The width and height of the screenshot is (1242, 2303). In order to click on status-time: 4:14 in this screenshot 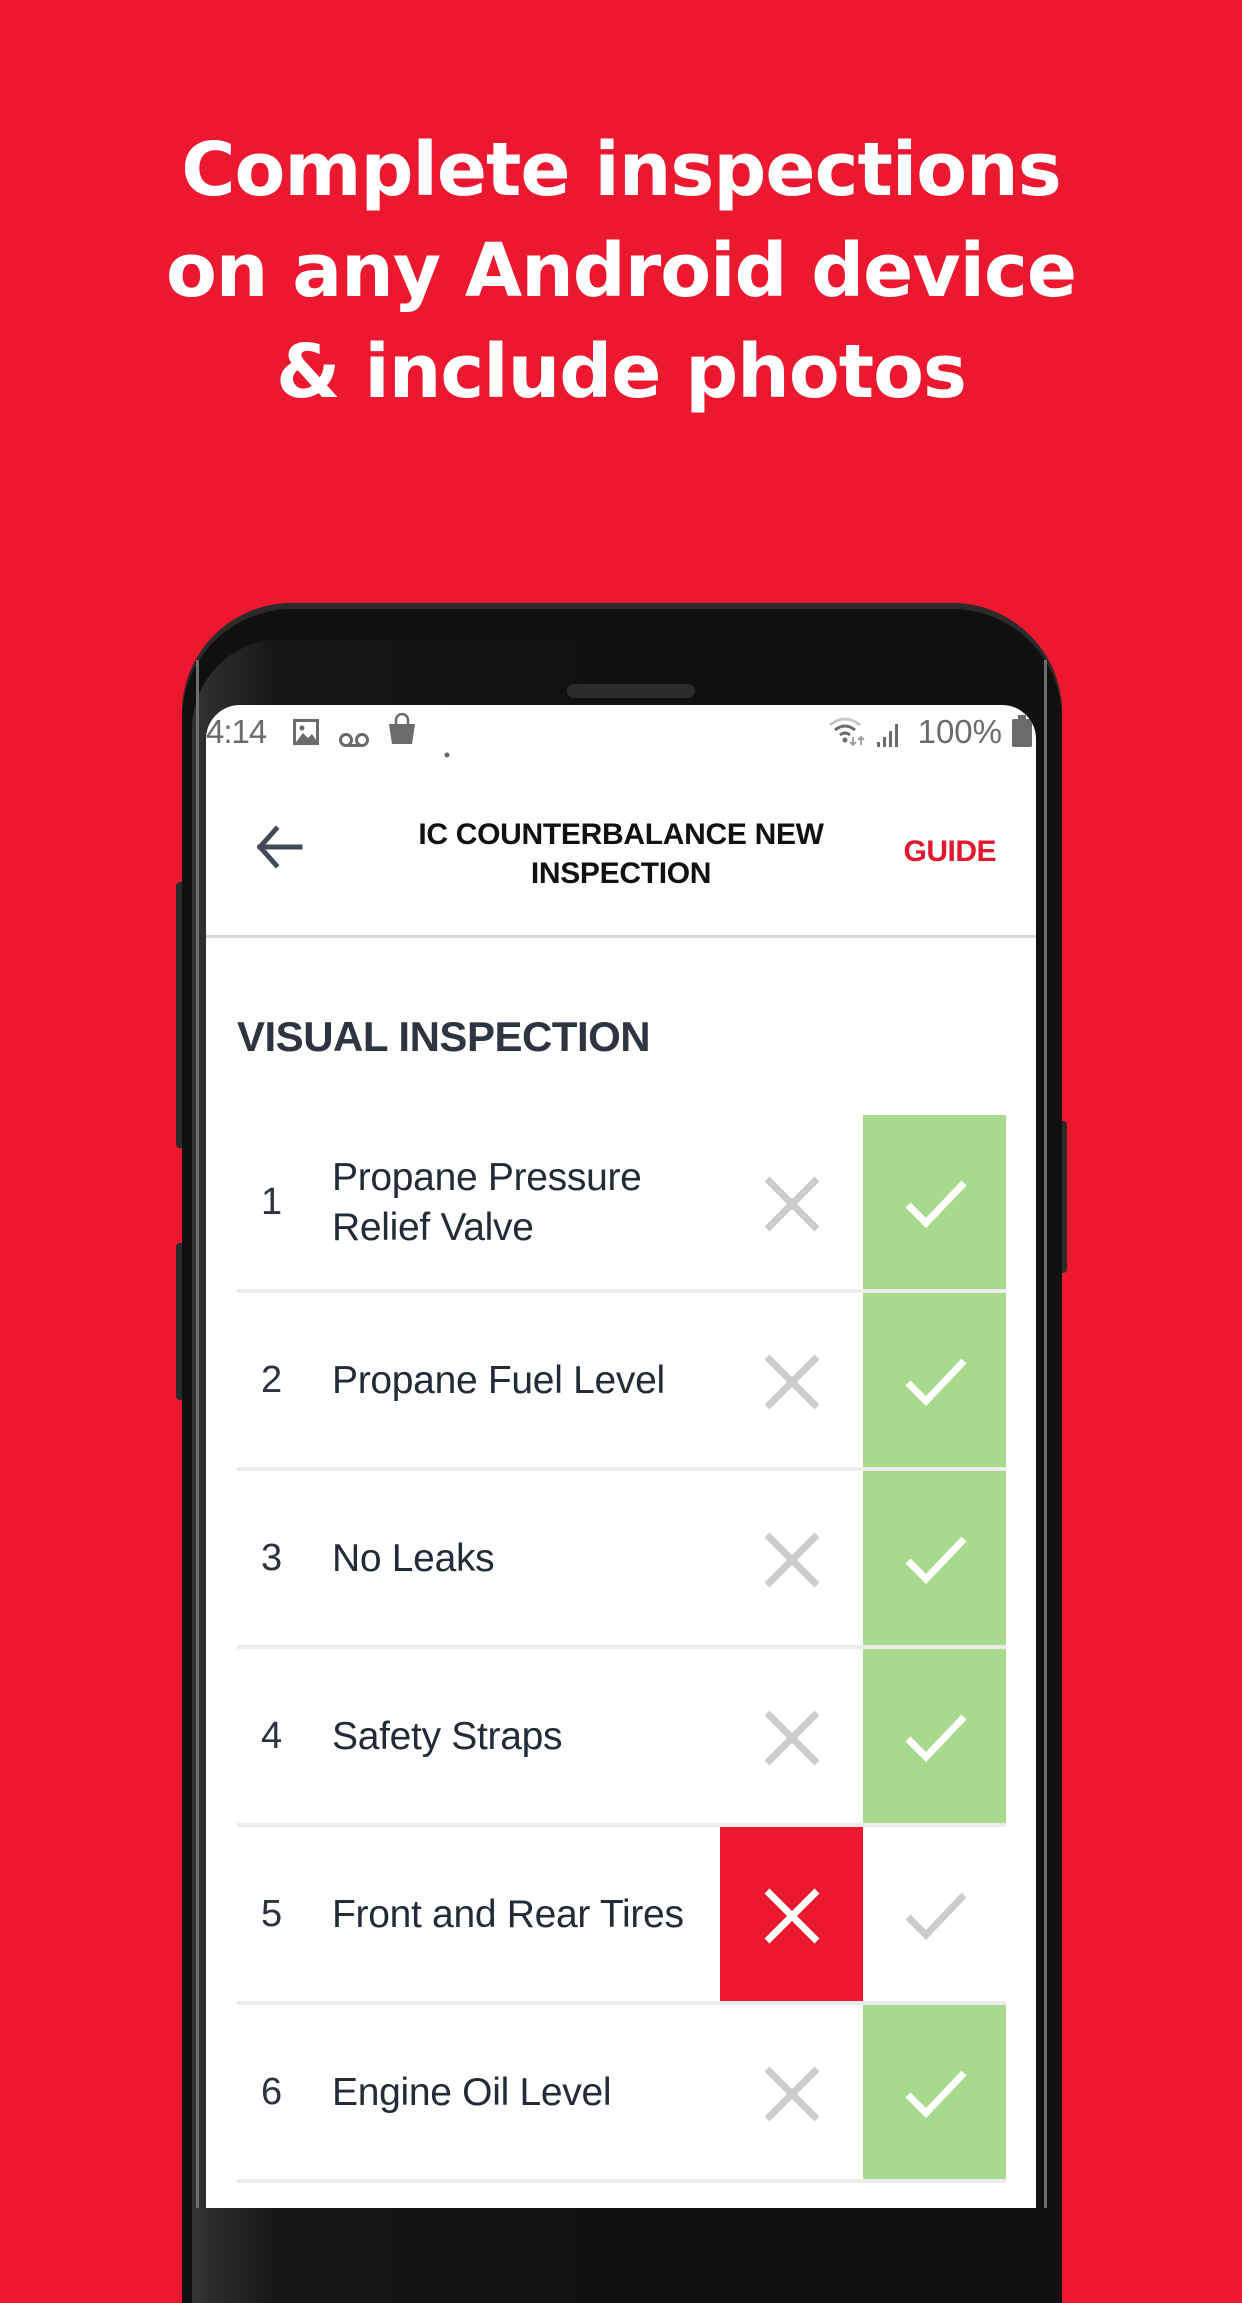, I will do `click(236, 731)`.